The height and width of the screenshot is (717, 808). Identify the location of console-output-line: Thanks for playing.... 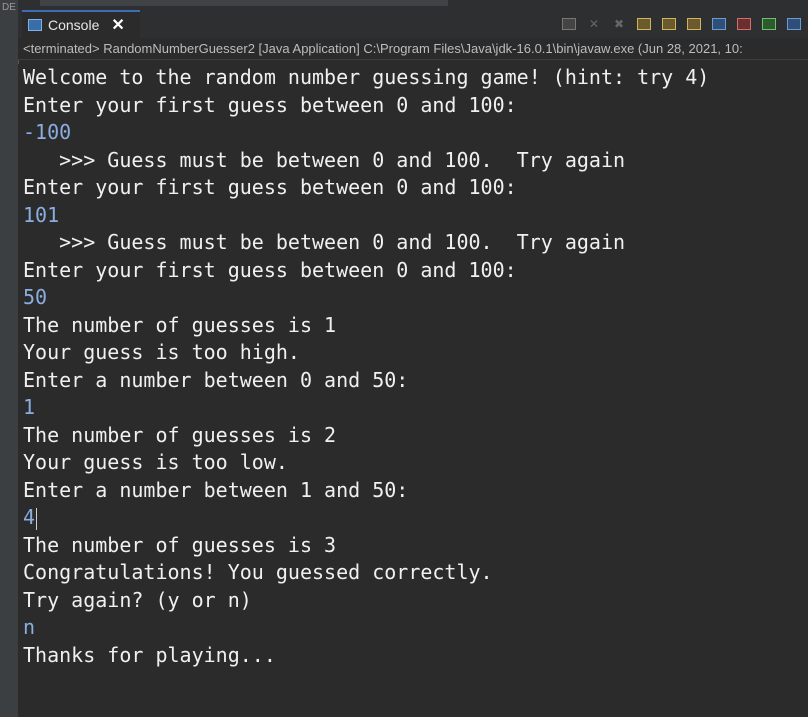
(149, 654).